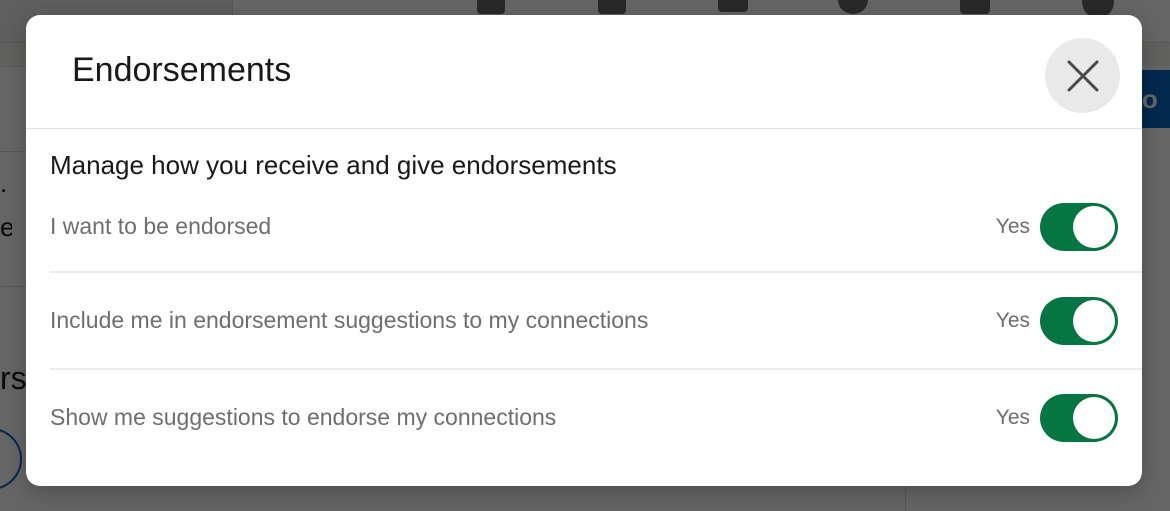  I want to click on include-in-suggestions-toggle, so click(1079, 320).